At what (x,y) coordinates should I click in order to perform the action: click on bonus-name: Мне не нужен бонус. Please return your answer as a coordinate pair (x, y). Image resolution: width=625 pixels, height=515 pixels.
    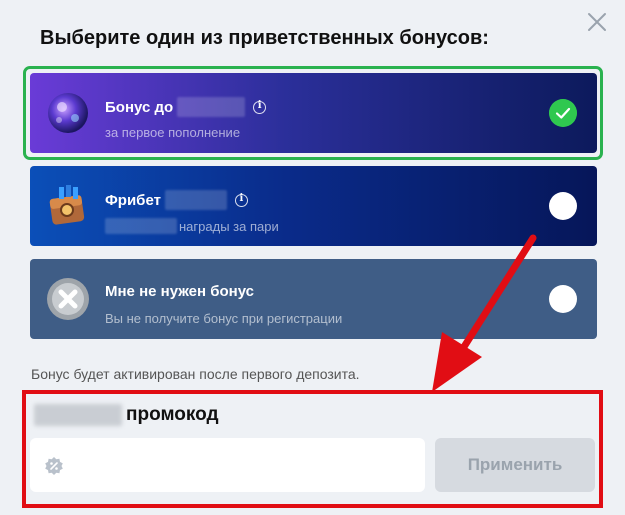
    Looking at the image, I should click on (180, 291).